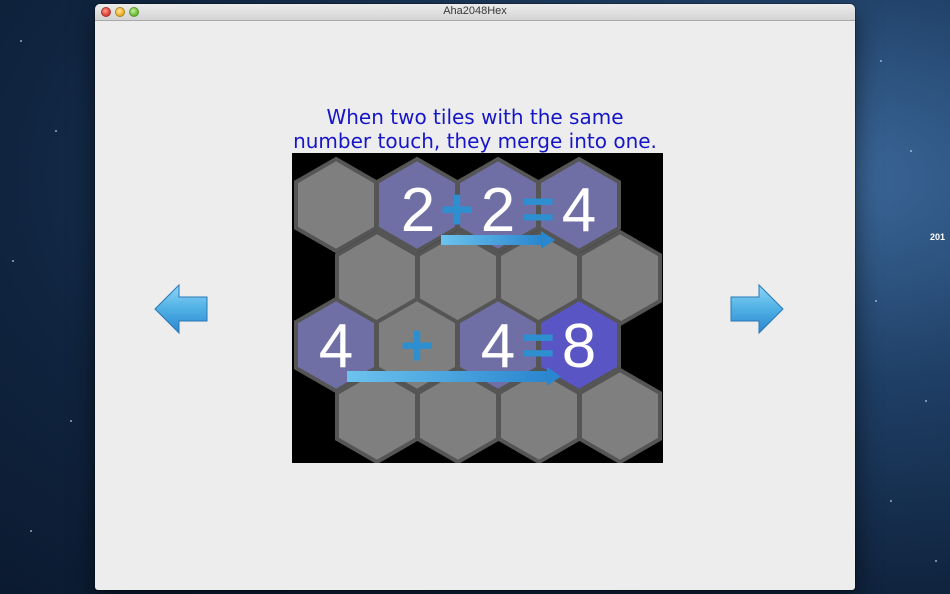  Describe the element at coordinates (417, 345) in the screenshot. I see `eq2-plus-sign: +` at that location.